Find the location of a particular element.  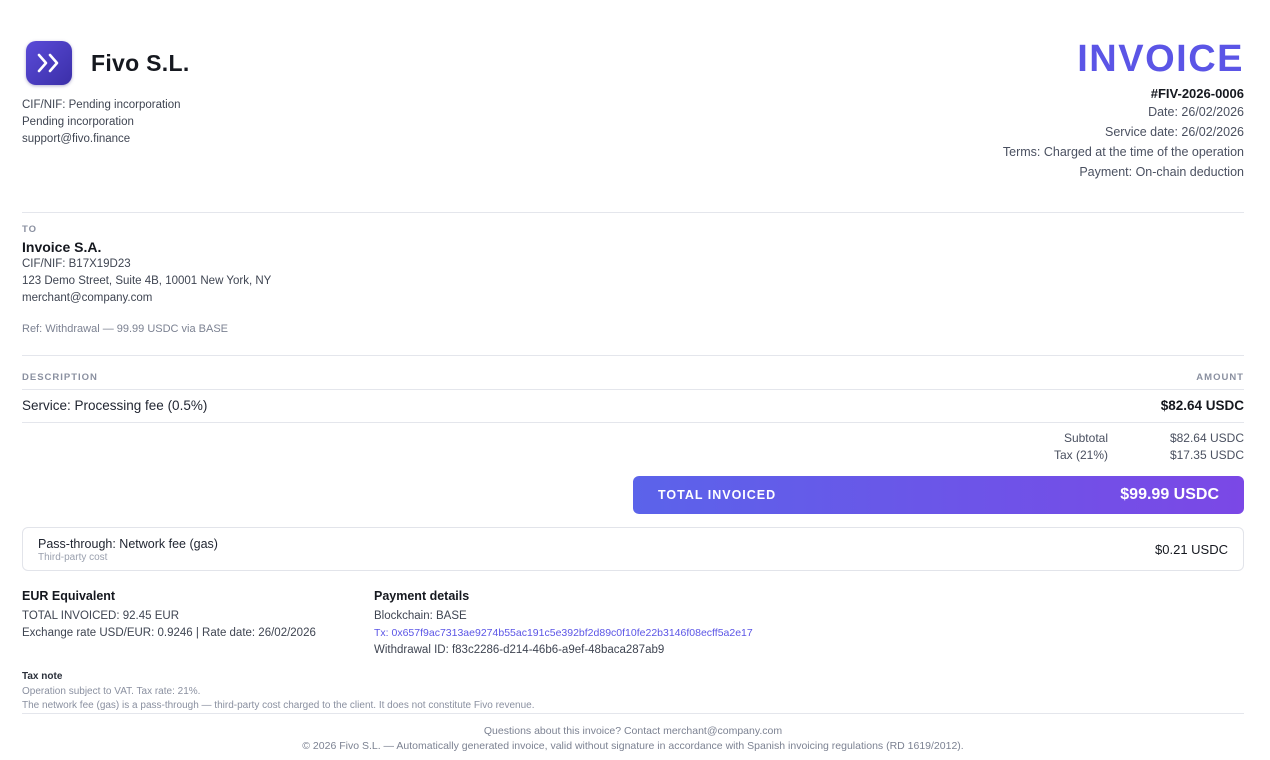

total-invoiced-bar: TOTAL INVOICED $99.99 USDC is located at coordinates (938, 495).